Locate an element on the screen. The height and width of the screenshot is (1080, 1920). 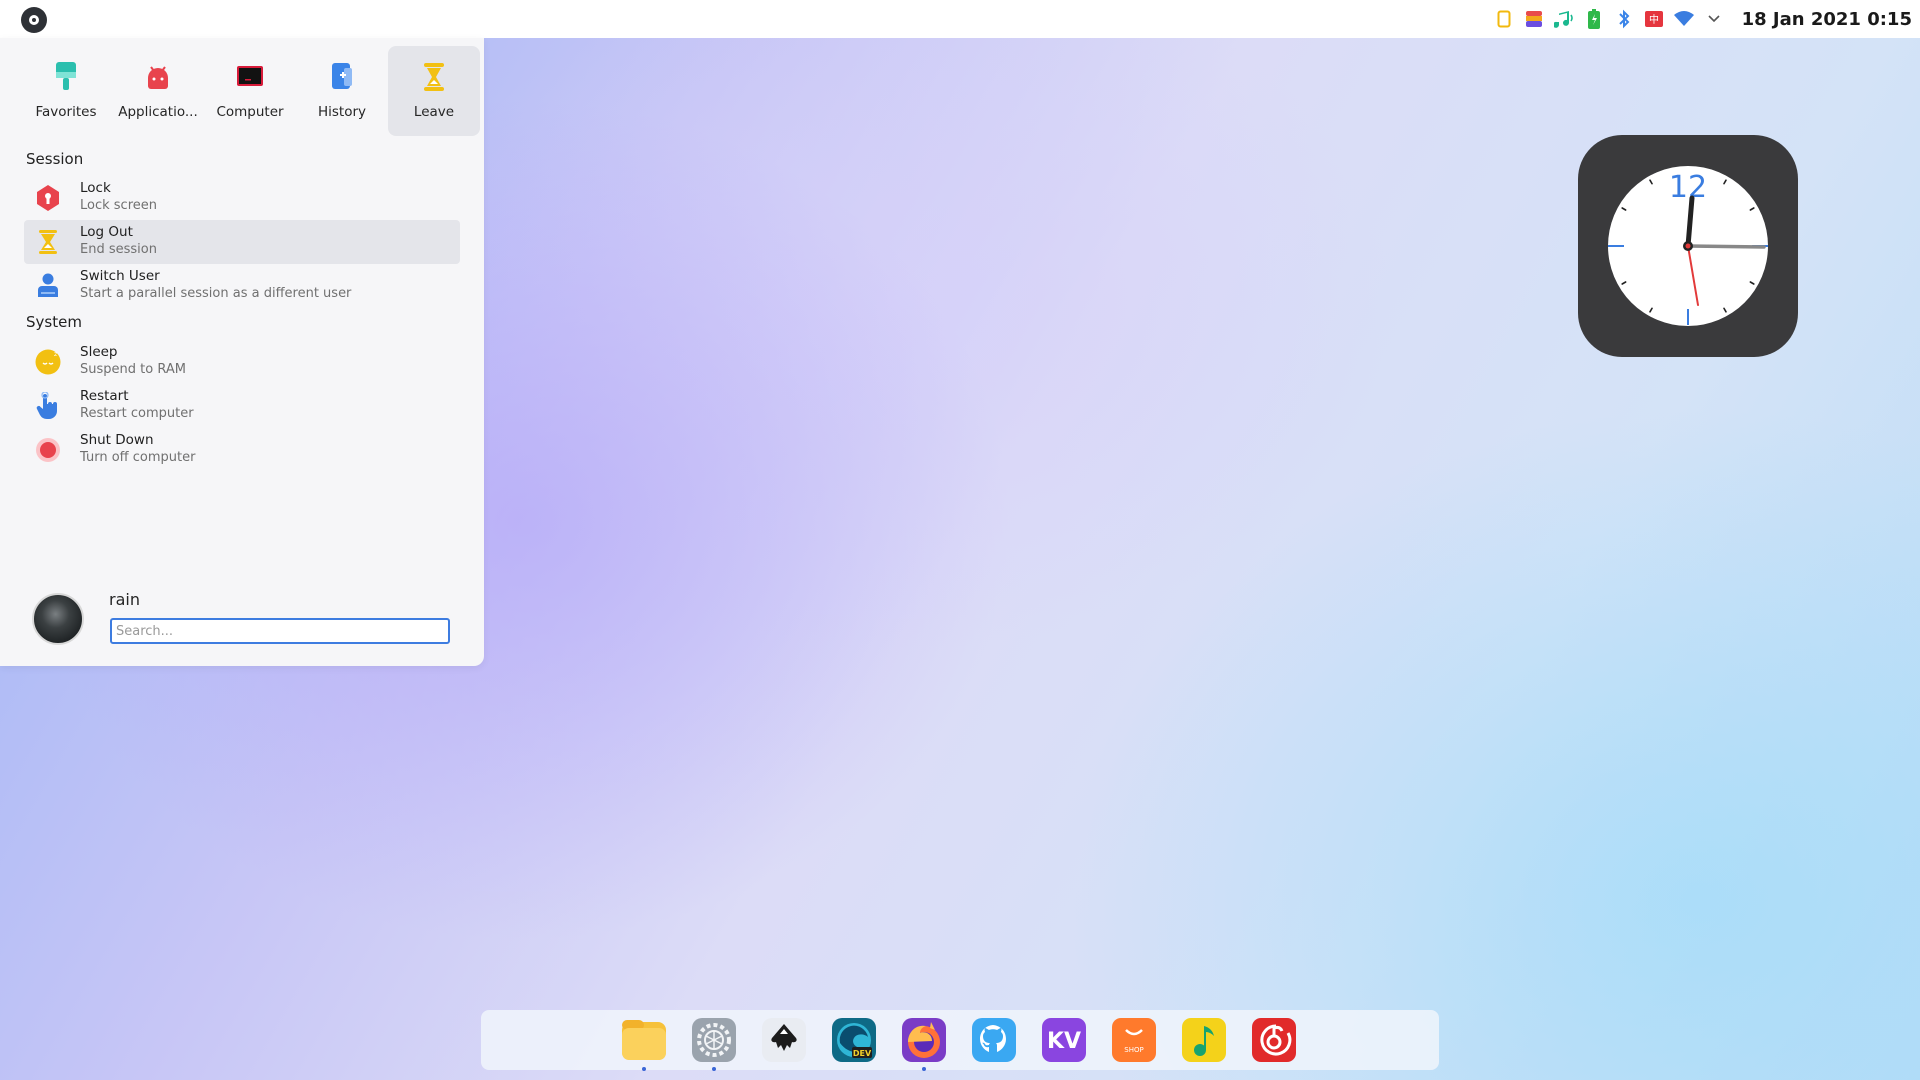
tab-label: History is located at coordinates (342, 112).